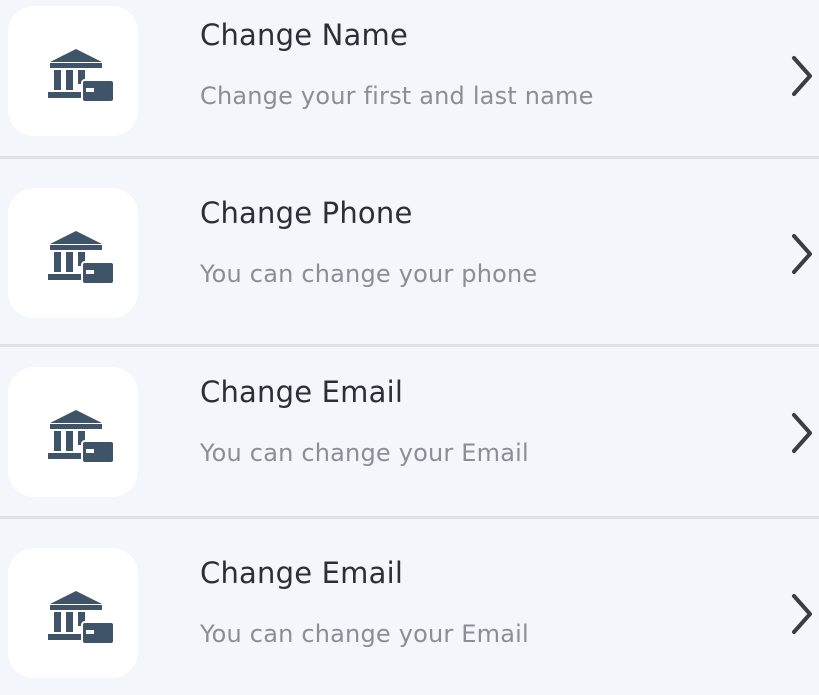 The width and height of the screenshot is (819, 695). I want to click on item-subtitle: You can change your phone, so click(369, 274).